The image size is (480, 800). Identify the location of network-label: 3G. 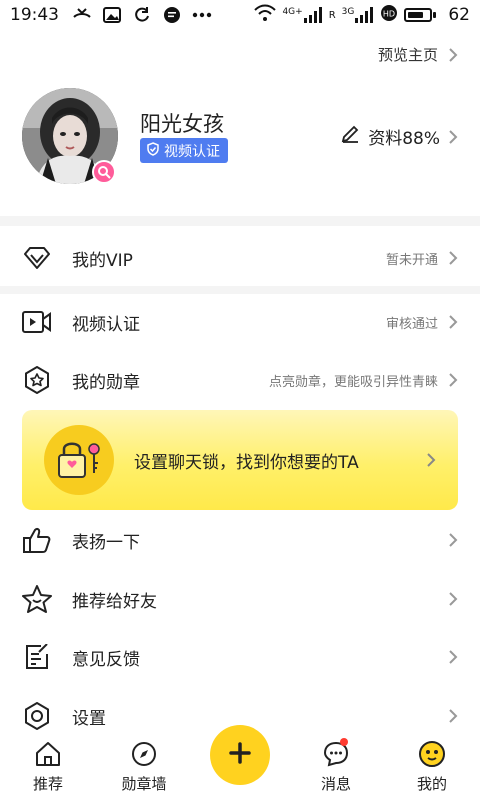
(348, 12).